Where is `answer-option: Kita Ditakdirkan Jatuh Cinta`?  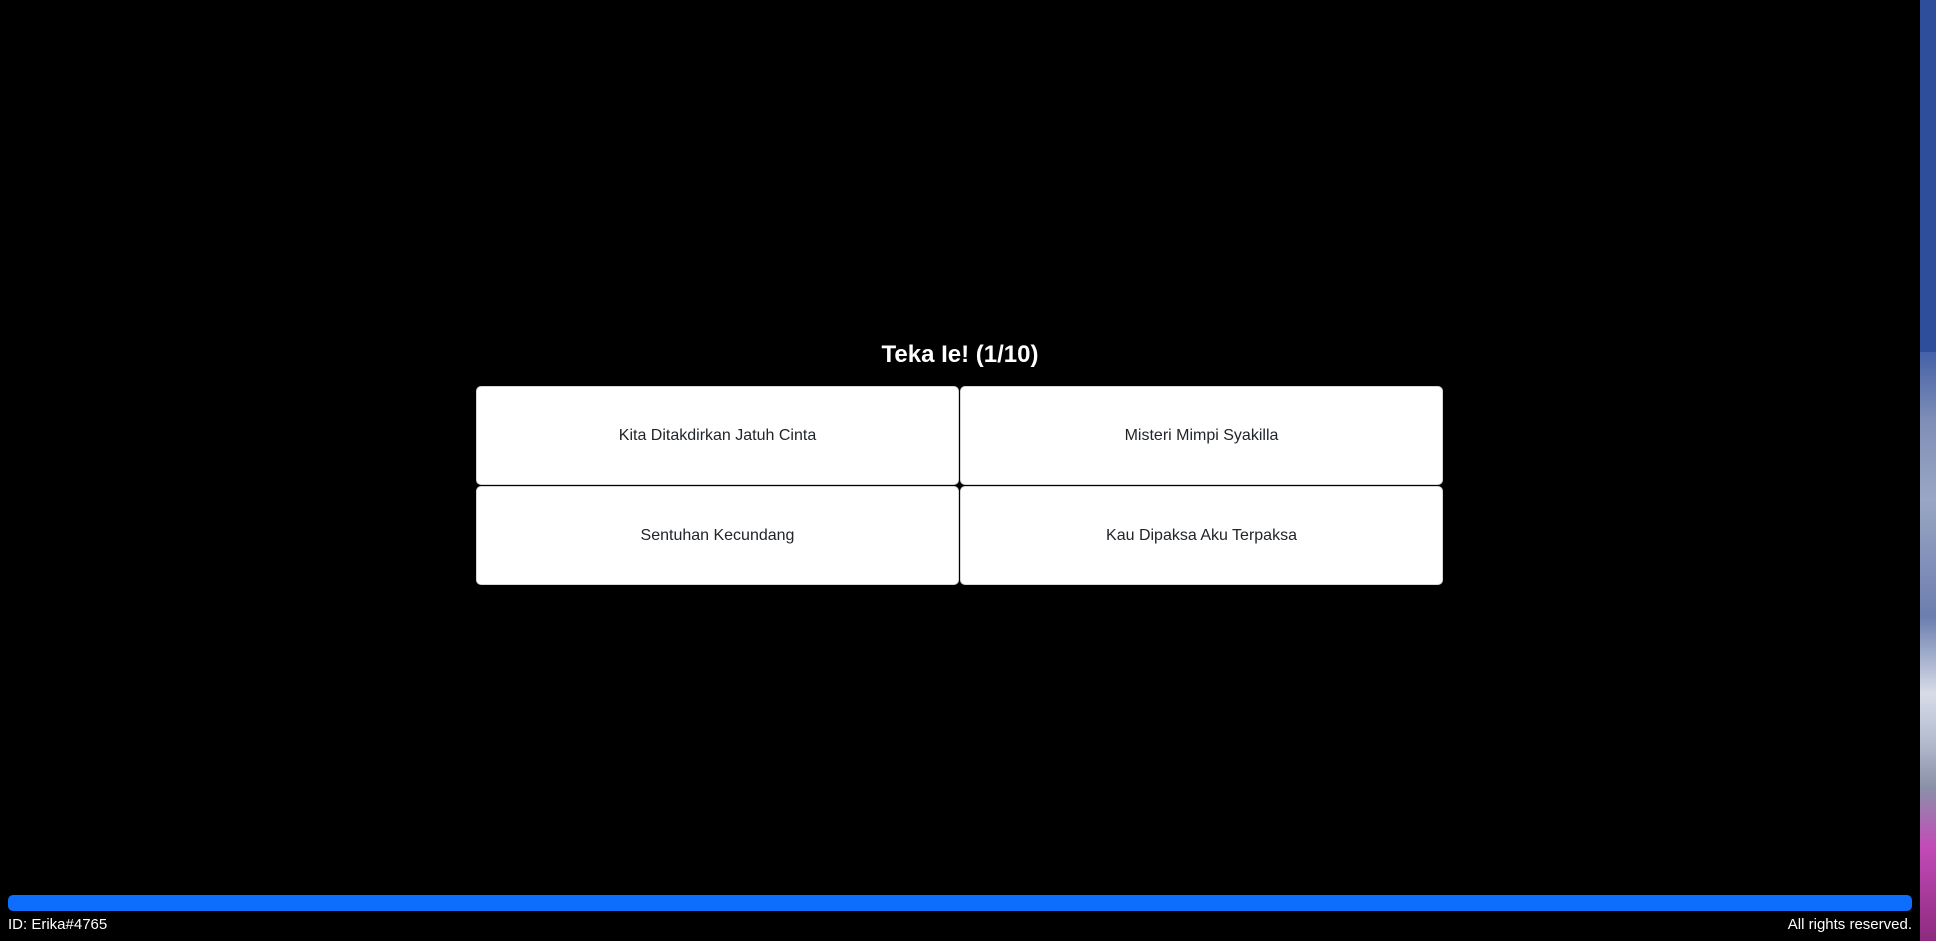 answer-option: Kita Ditakdirkan Jatuh Cinta is located at coordinates (717, 435).